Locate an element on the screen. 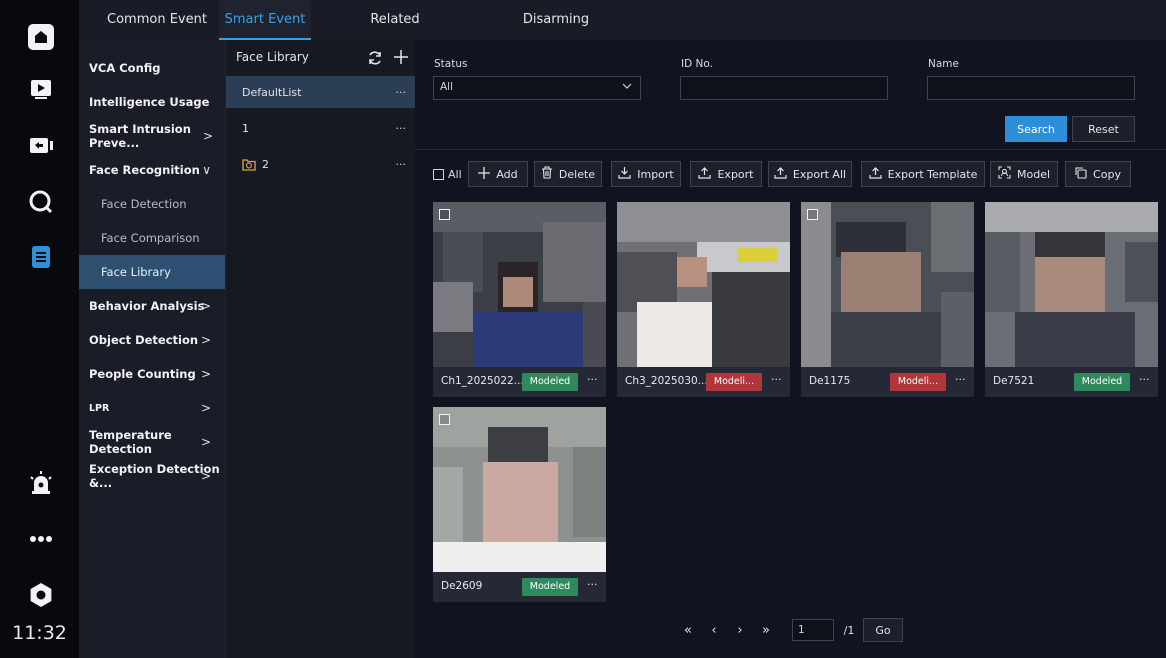 The image size is (1166, 658). export-button: Export is located at coordinates (726, 174).